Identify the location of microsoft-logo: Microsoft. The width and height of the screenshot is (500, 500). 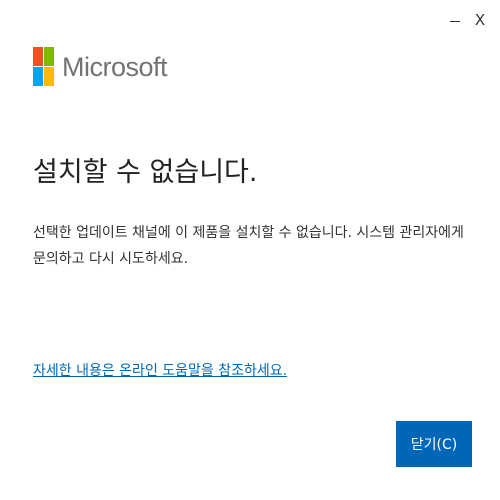
(100, 67).